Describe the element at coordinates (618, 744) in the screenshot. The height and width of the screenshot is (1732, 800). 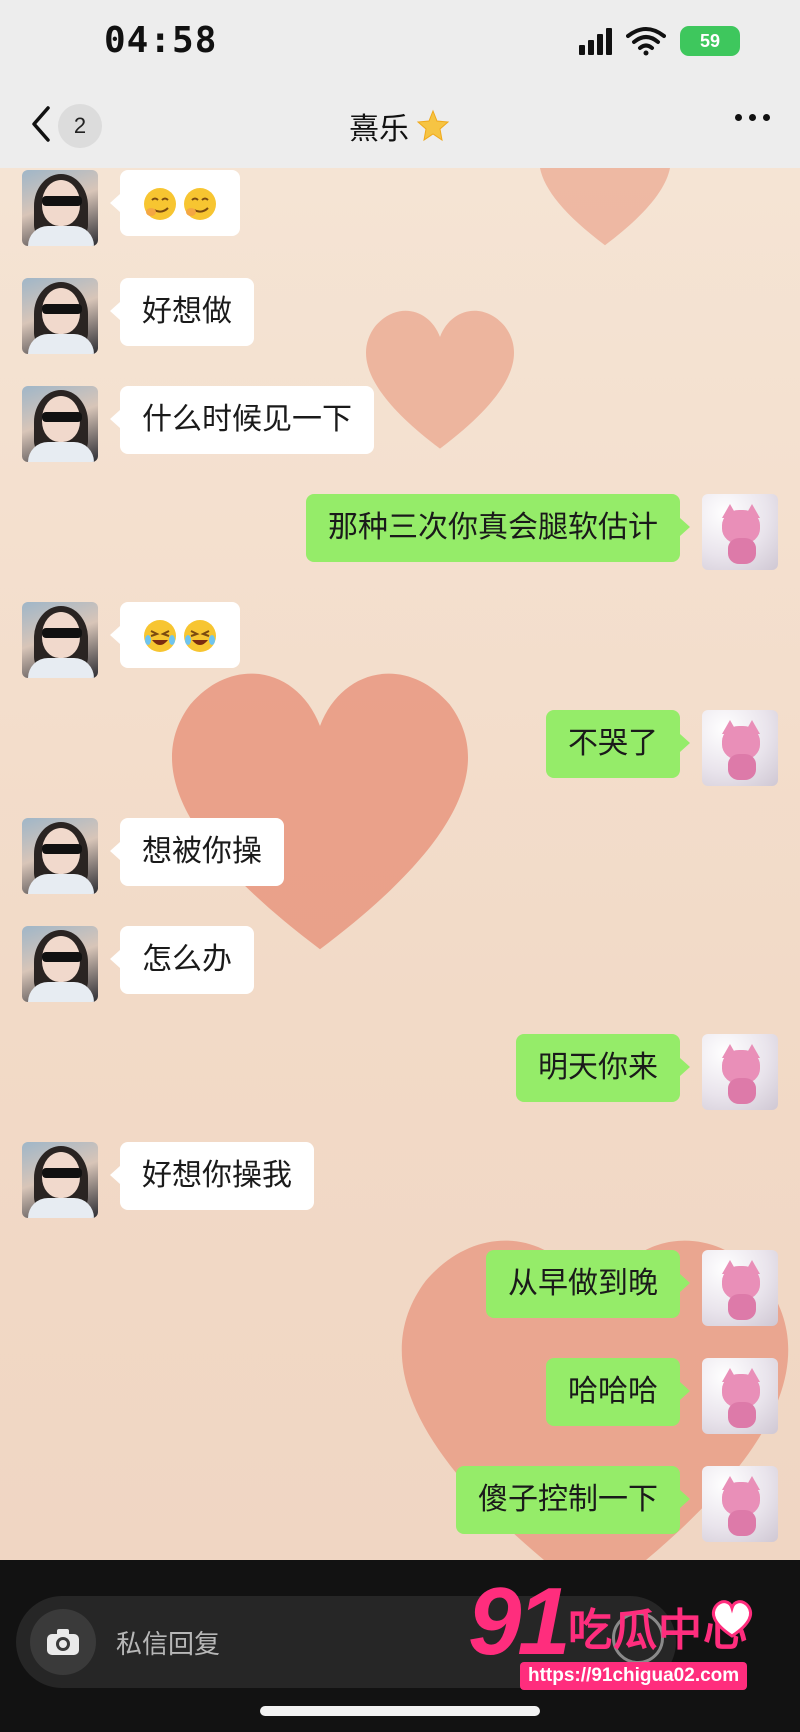
I see `message-bubble: 不哭了` at that location.